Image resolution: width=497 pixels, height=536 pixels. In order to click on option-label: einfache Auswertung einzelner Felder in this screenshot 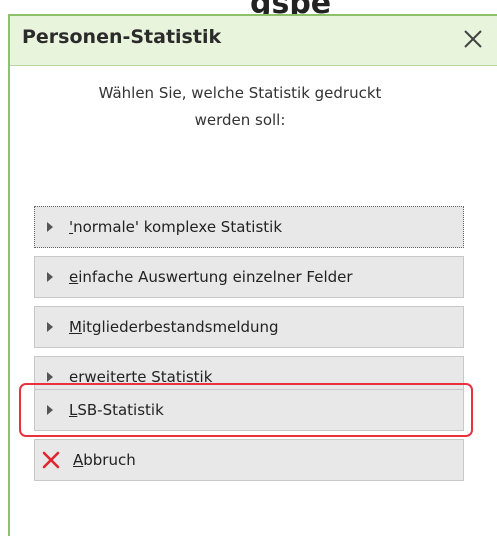, I will do `click(211, 277)`.